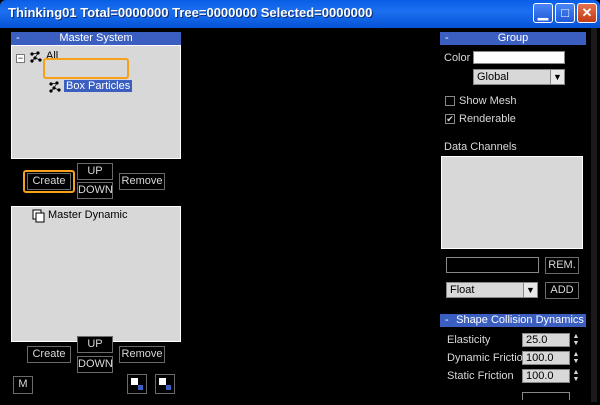  I want to click on tree-item-master-dynamic: Master Dynamic, so click(87, 215).